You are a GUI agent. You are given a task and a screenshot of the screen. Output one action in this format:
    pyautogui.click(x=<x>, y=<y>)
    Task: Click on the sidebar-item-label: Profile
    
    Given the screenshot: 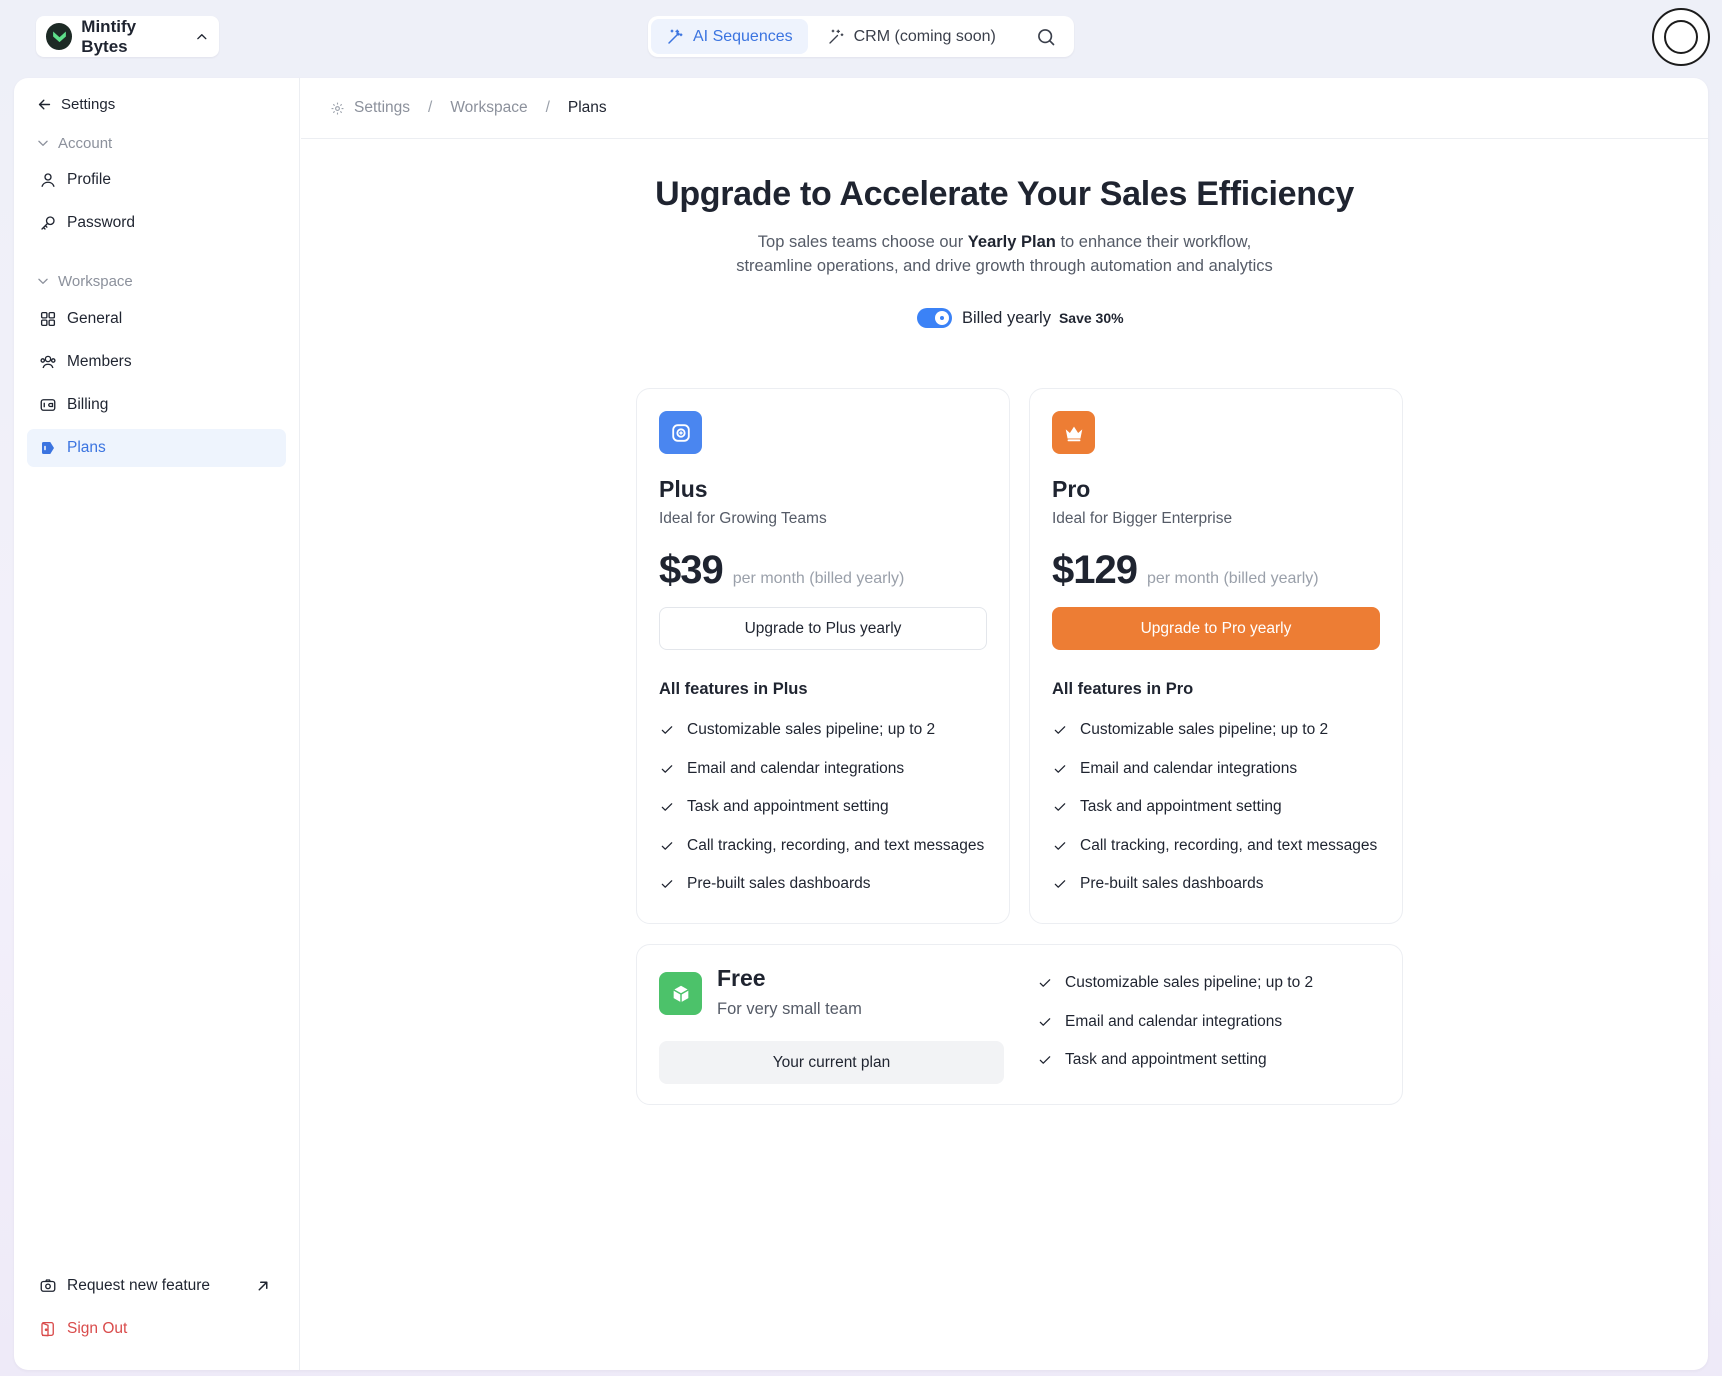 What is the action you would take?
    pyautogui.click(x=89, y=179)
    